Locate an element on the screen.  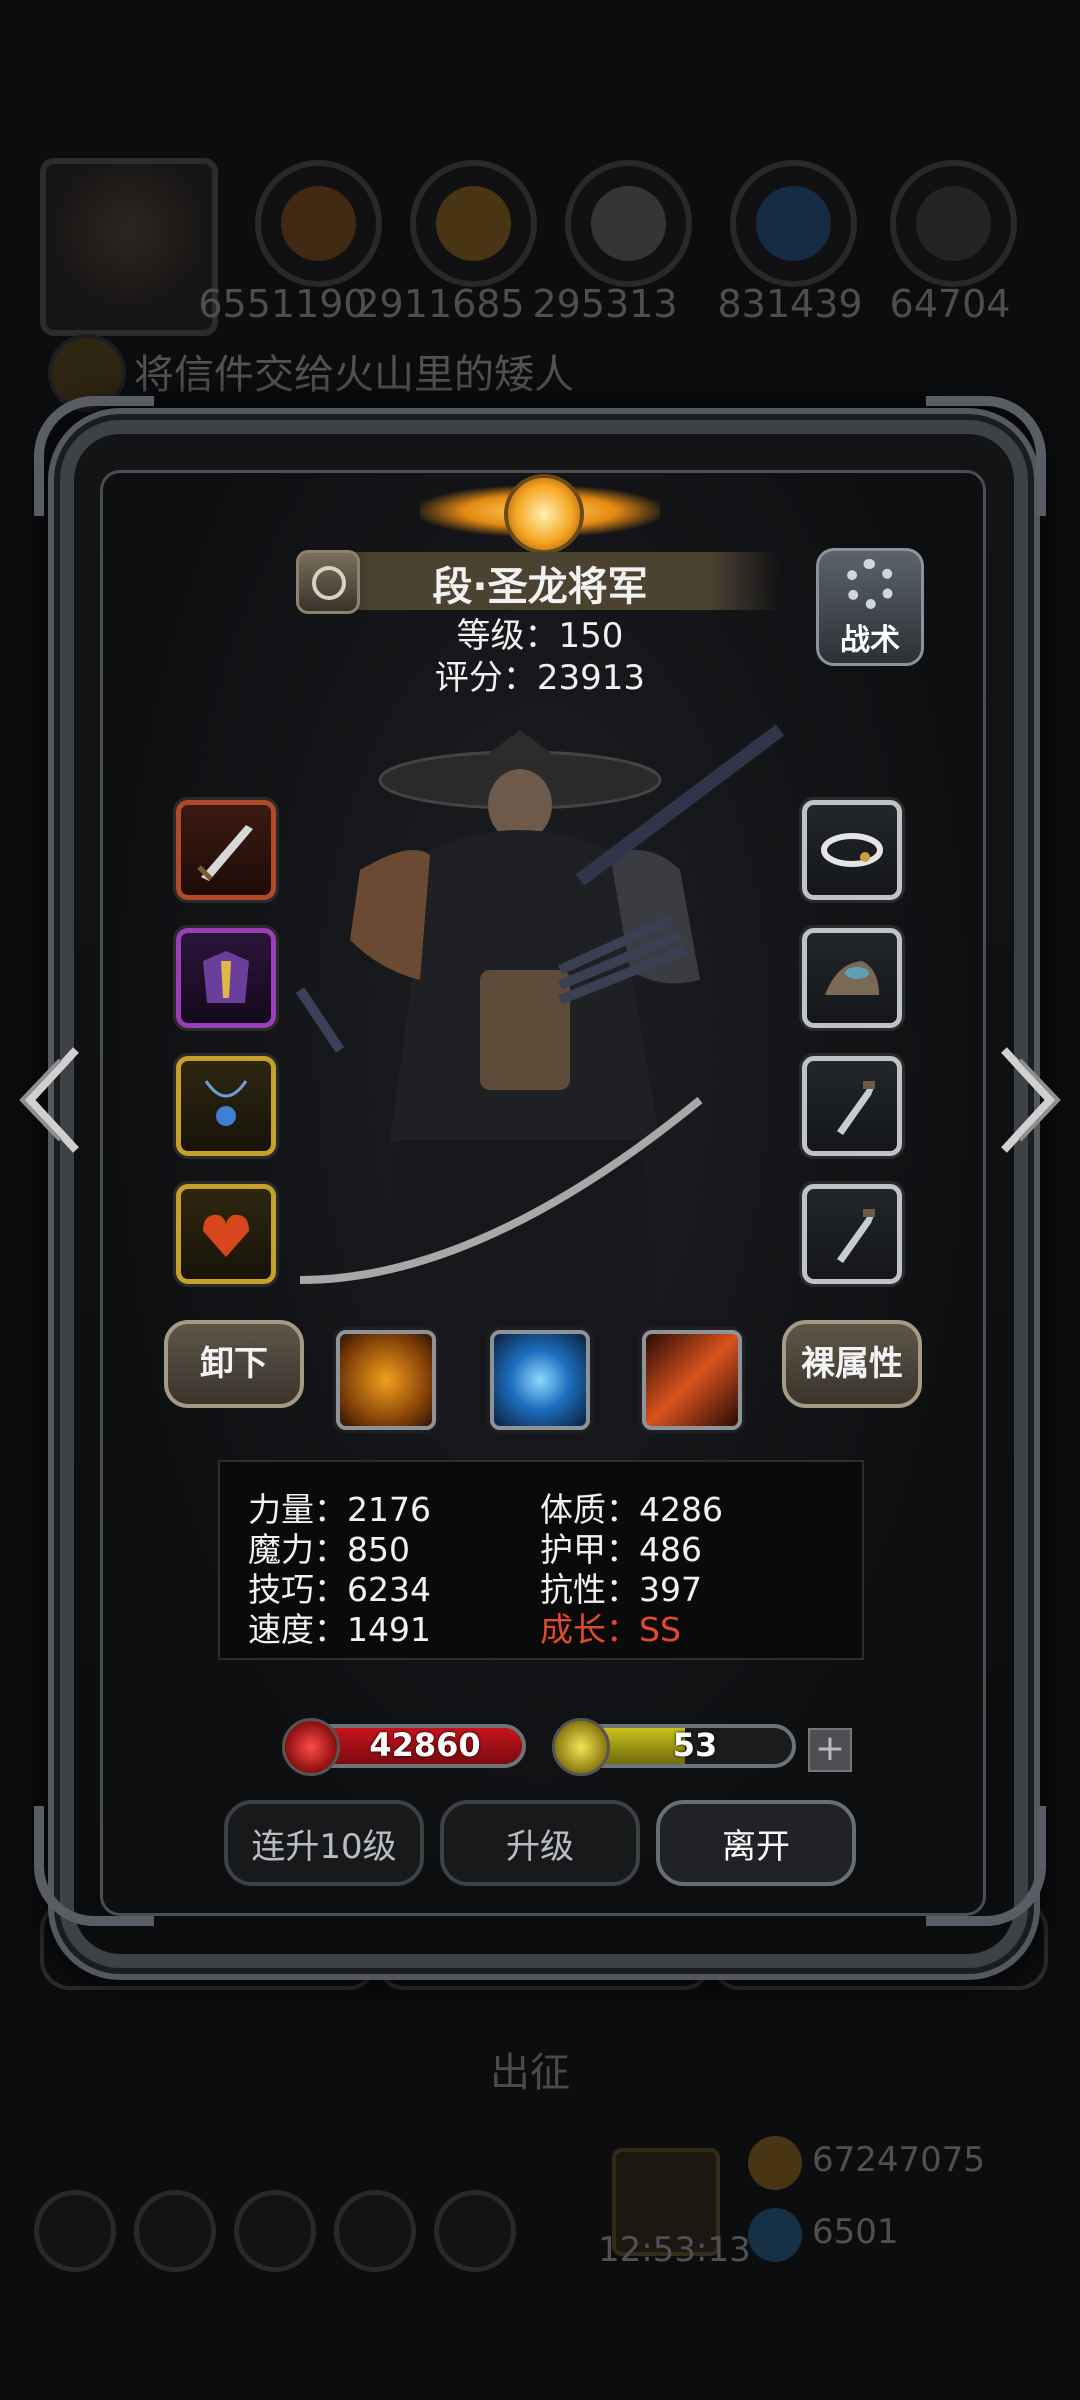
leave-button: 离开 is located at coordinates (756, 1843).